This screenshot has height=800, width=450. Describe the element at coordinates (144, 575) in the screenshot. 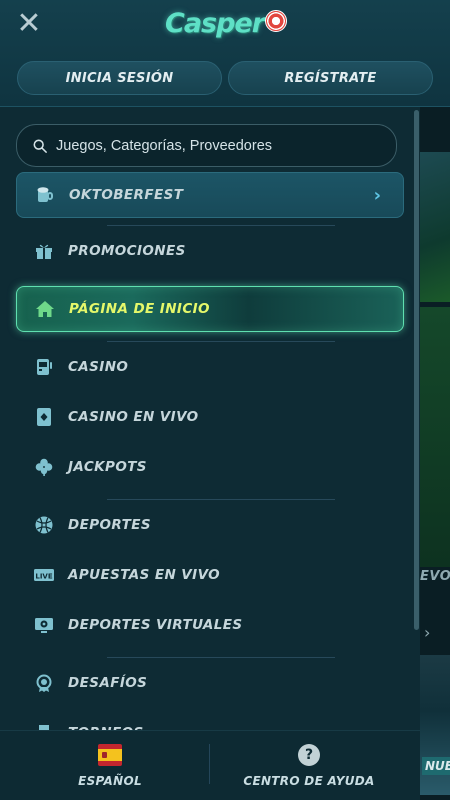

I see `menu-item-label: APUESTAS EN VIVO` at that location.